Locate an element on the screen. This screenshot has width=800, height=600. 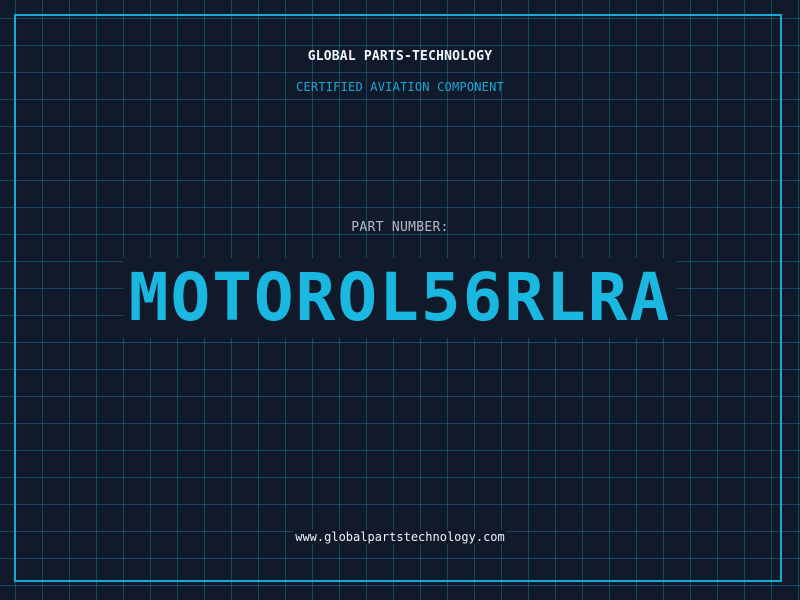
part-number-container: MOTOROL56RLRA is located at coordinates (400, 298).